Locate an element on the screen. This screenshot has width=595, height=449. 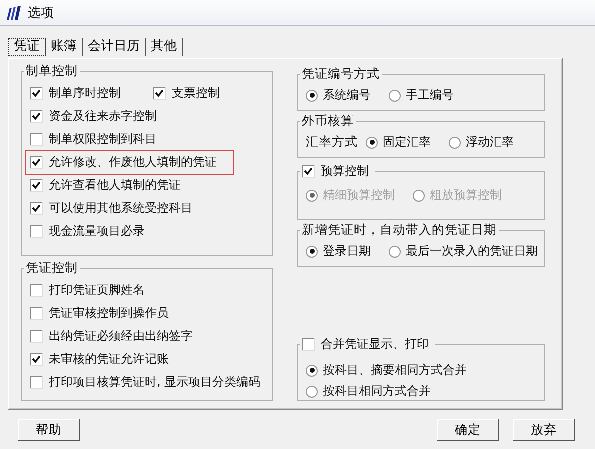
ok-button: 确定 is located at coordinates (468, 430).